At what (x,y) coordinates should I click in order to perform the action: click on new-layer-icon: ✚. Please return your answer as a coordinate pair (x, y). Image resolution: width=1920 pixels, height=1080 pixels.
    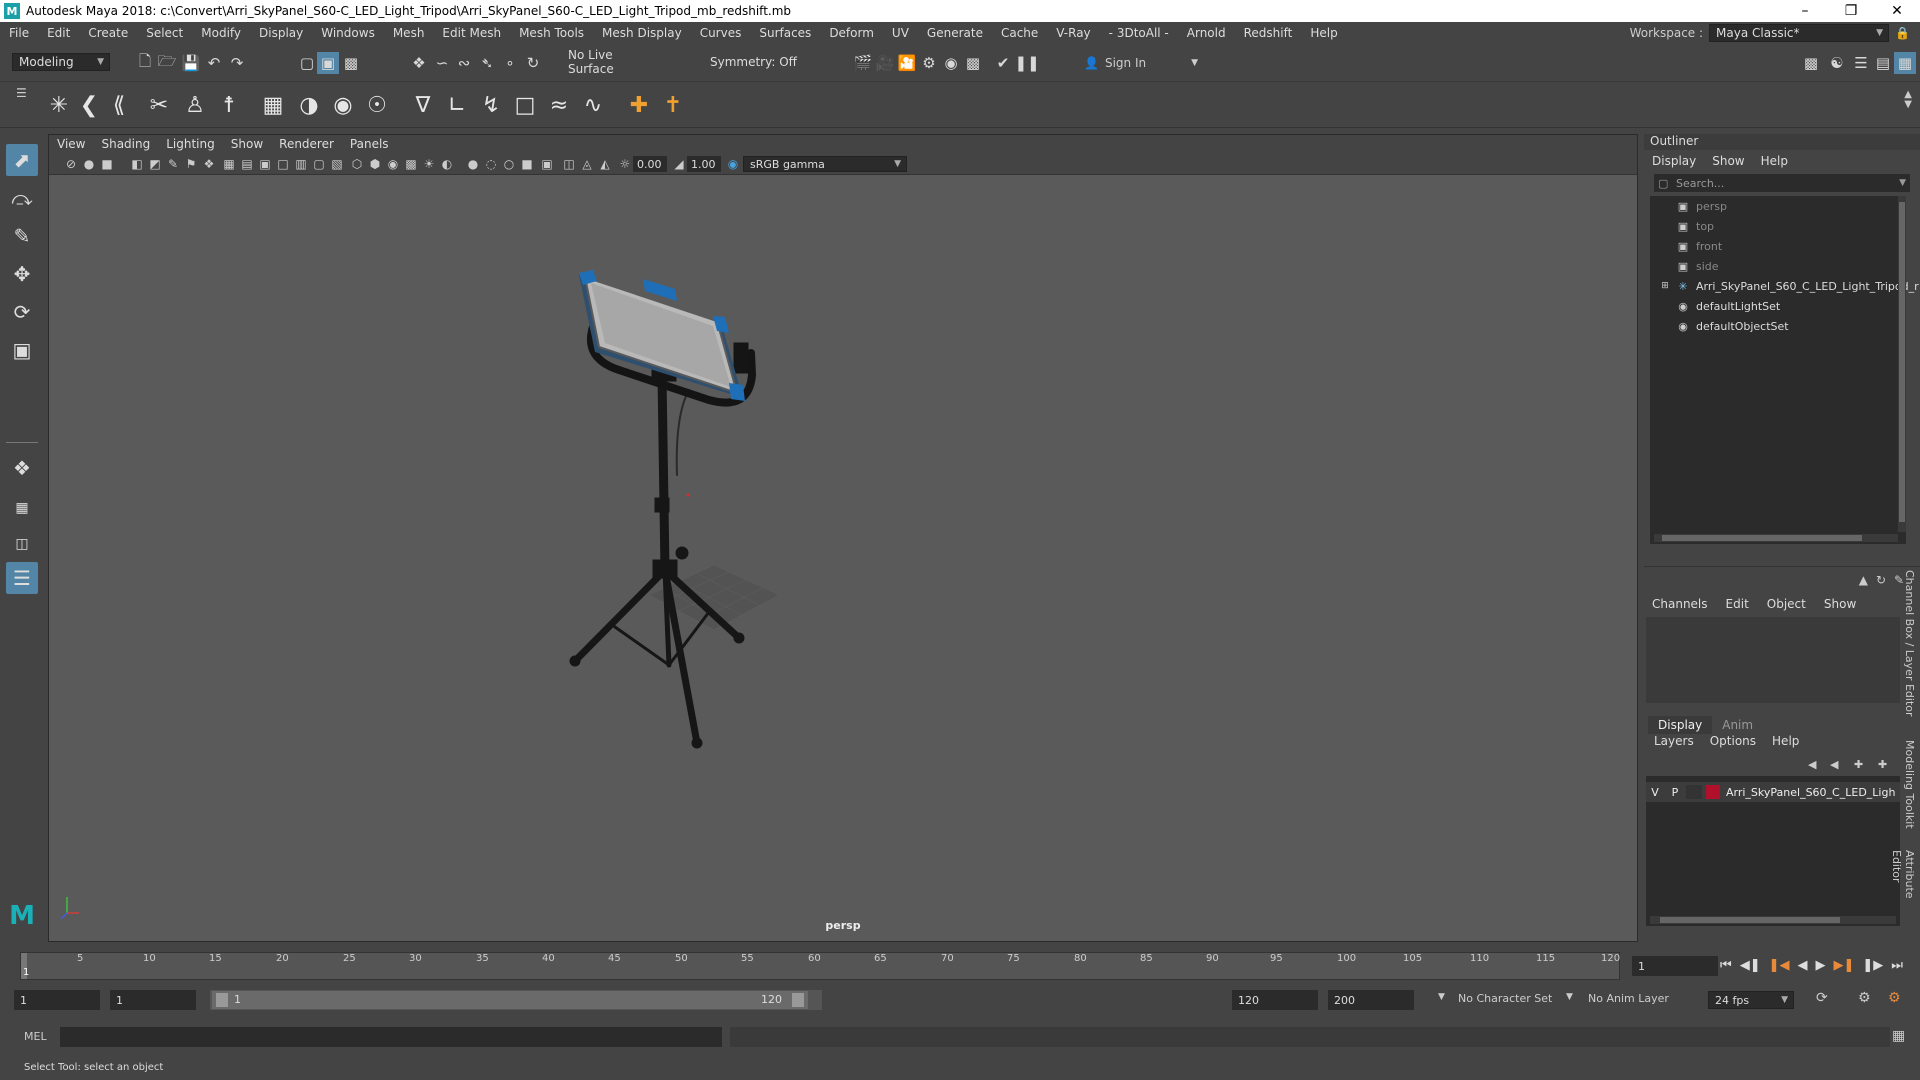
    Looking at the image, I should click on (1858, 764).